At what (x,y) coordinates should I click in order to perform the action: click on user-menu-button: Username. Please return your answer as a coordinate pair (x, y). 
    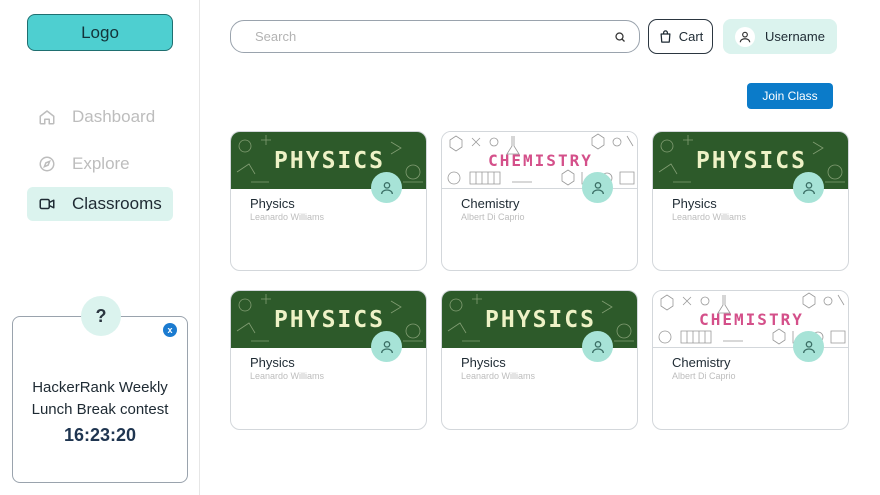
    Looking at the image, I should click on (780, 36).